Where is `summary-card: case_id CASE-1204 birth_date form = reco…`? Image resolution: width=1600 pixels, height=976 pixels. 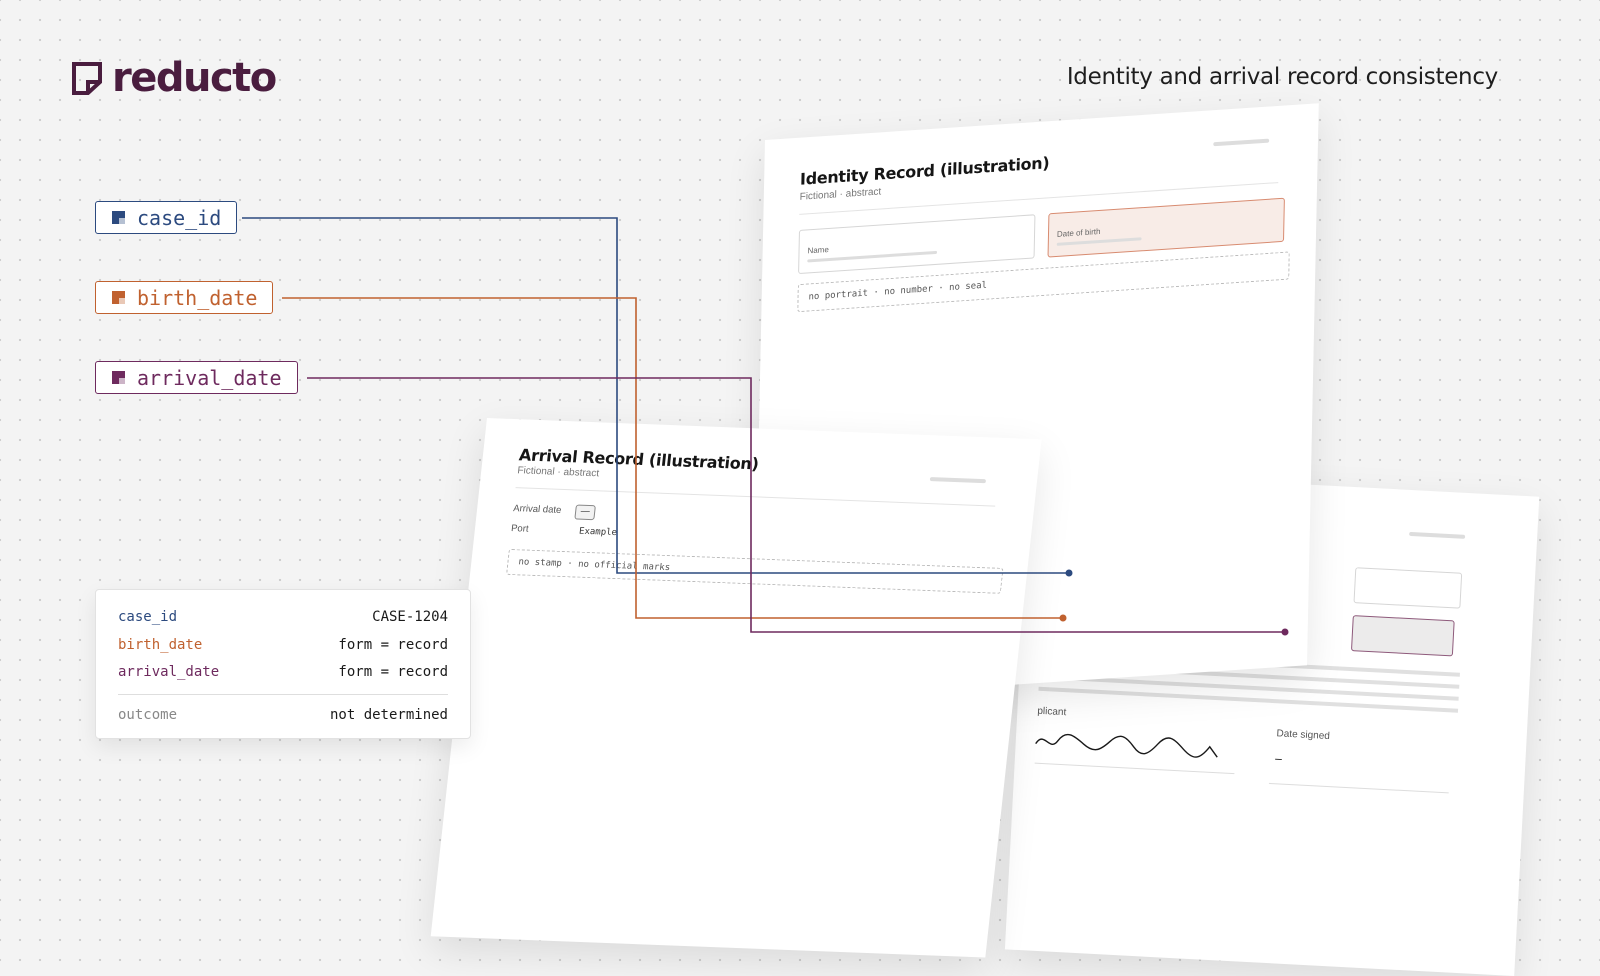
summary-card: case_id CASE-1204 birth_date form = reco… is located at coordinates (283, 664).